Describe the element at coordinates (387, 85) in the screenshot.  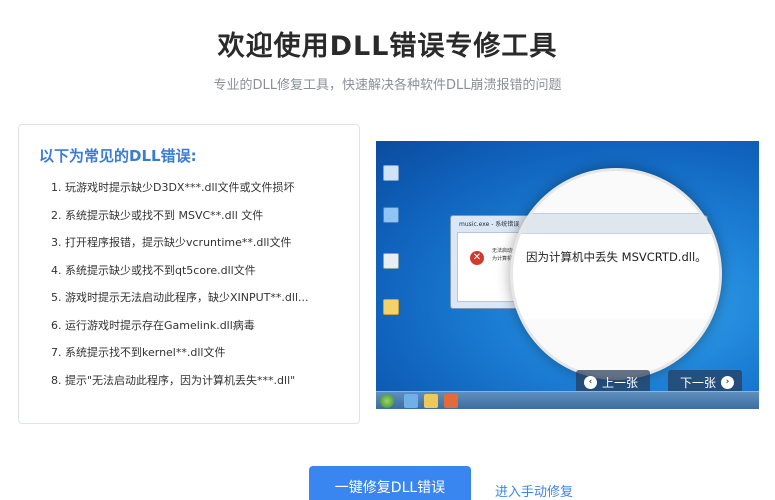
I see `page-subtitle: 专业的DLL修复工具，快速解决各种软件DLL崩溃报错的问题` at that location.